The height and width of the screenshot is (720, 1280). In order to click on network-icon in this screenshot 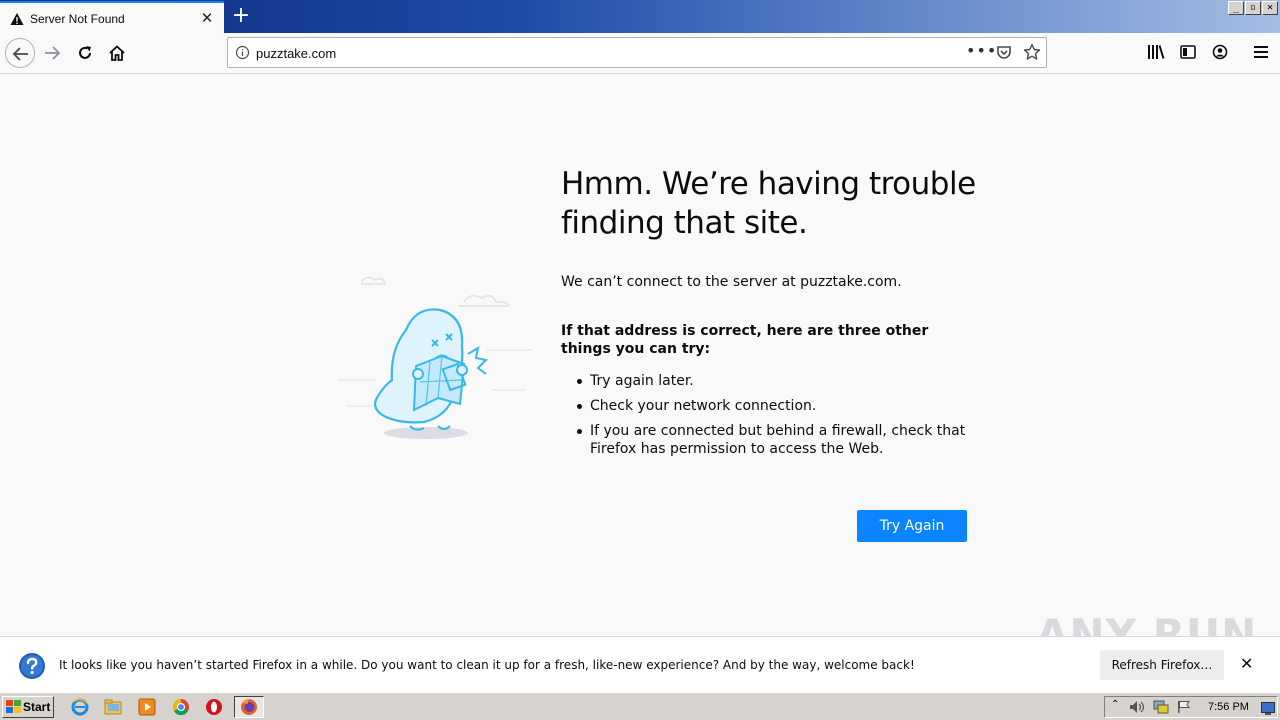, I will do `click(1161, 708)`.